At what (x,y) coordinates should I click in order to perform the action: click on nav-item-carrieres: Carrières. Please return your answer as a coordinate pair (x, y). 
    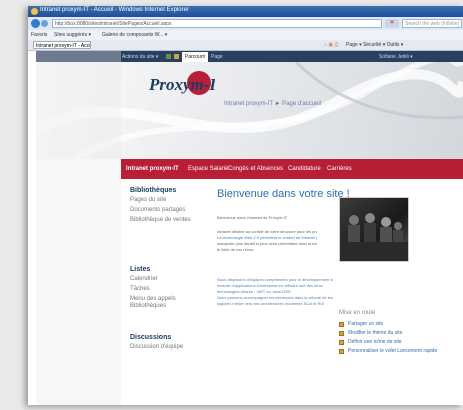
    Looking at the image, I should click on (339, 169).